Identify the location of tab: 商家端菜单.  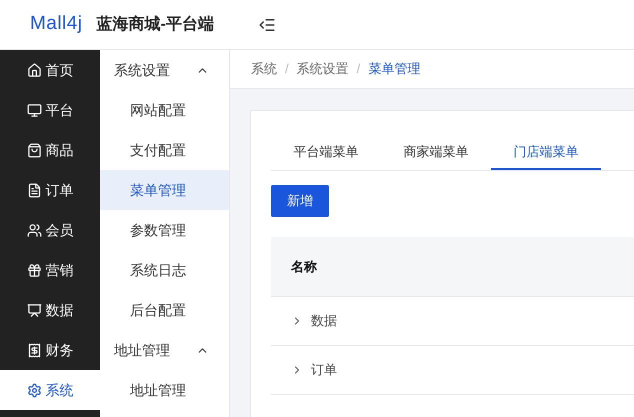
(436, 151).